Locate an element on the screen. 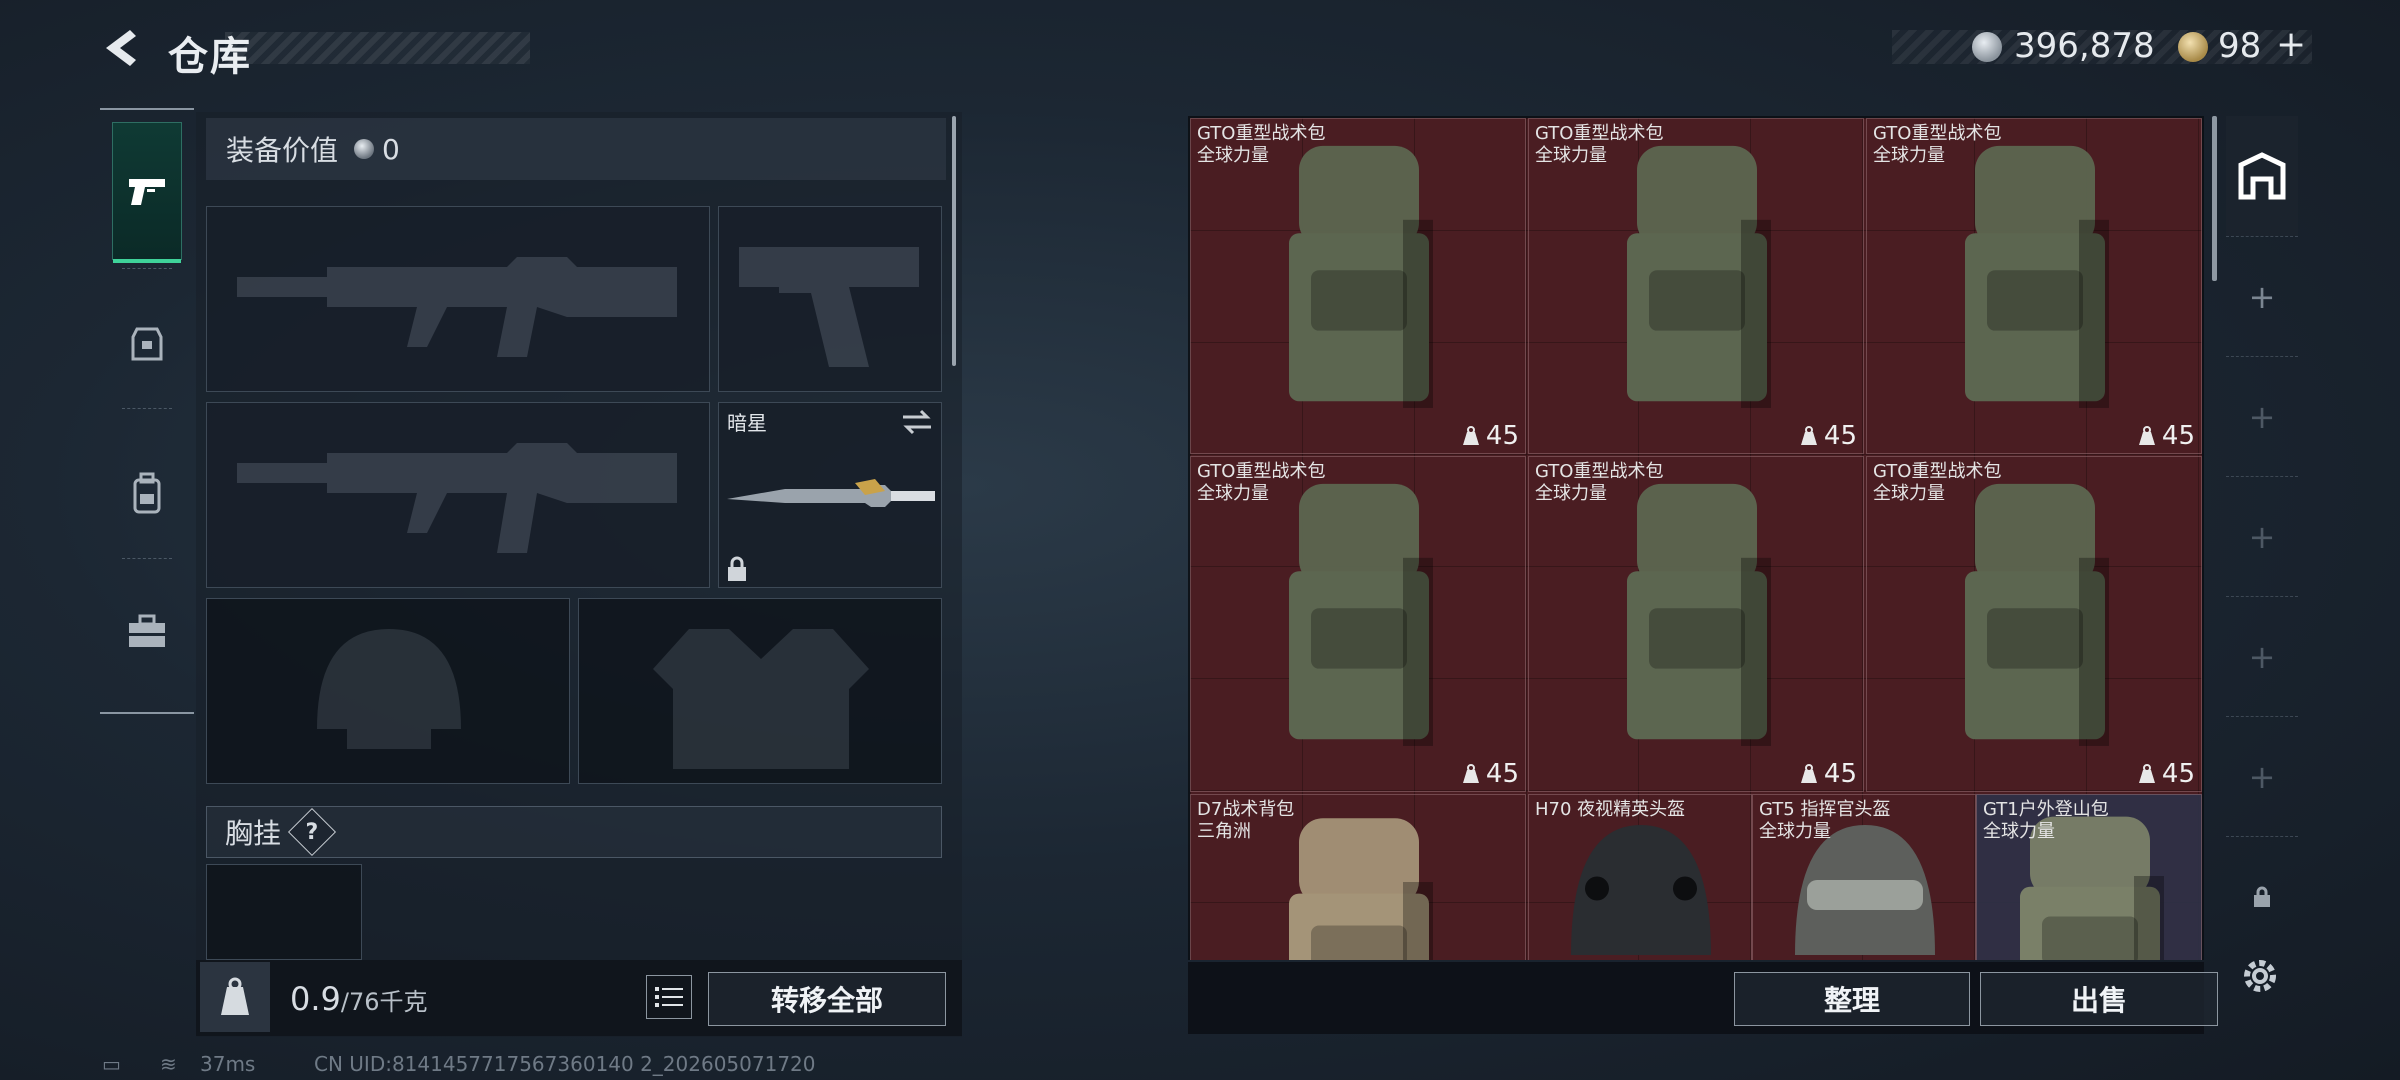  storage-tabs: + + + + + is located at coordinates (2262, 556).